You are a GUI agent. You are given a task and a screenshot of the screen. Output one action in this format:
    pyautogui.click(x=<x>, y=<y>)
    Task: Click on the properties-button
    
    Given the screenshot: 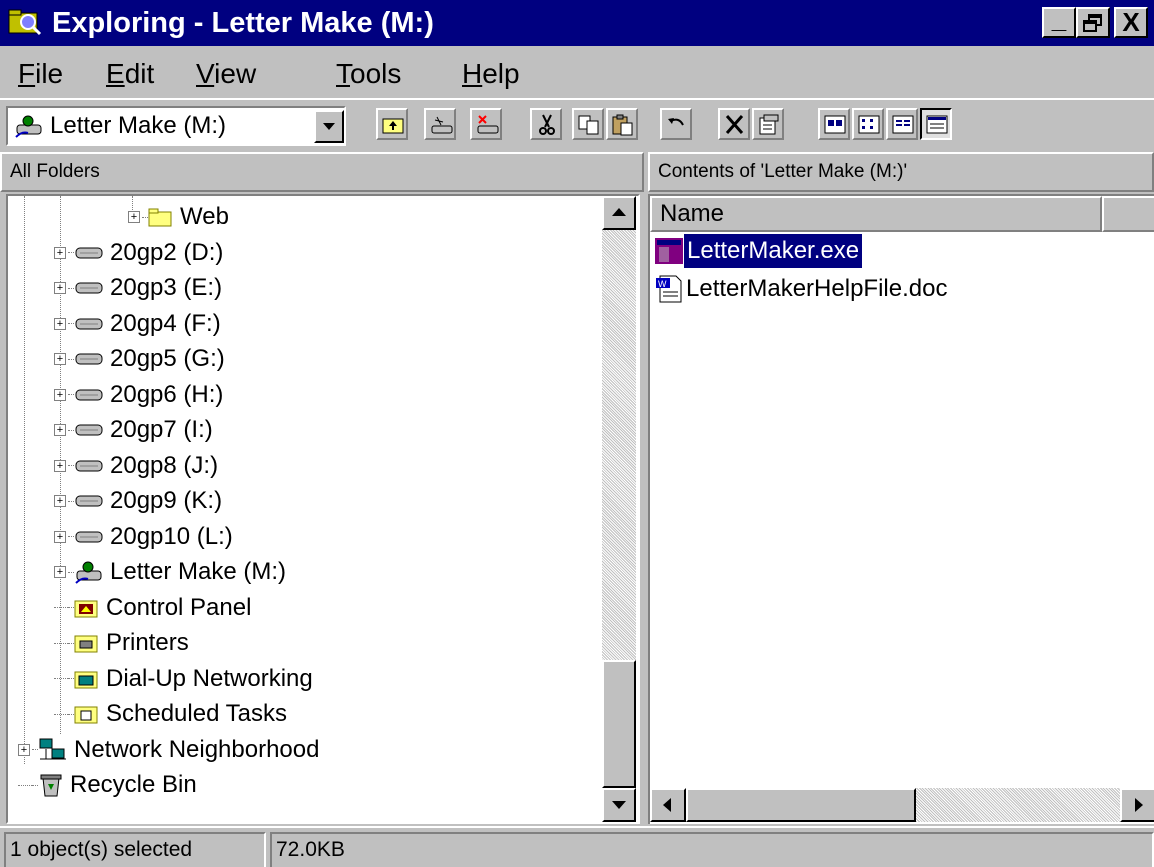 What is the action you would take?
    pyautogui.click(x=768, y=124)
    